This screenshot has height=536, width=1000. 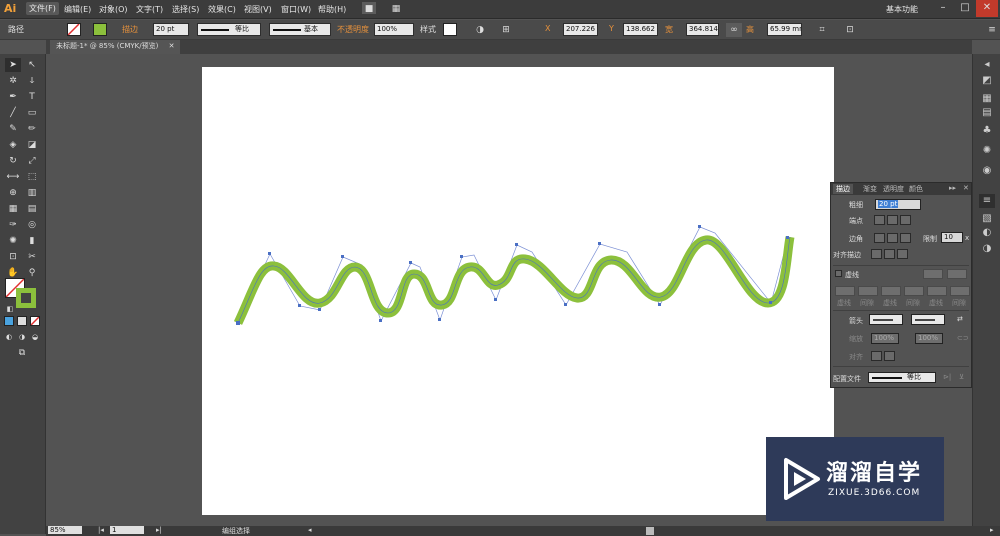 I want to click on projecting-cap-button, so click(x=905, y=220).